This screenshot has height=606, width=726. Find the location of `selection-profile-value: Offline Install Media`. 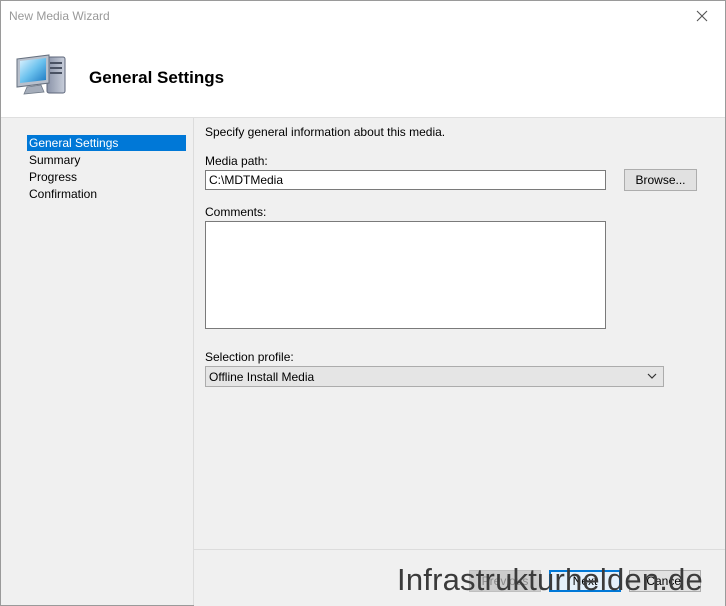

selection-profile-value: Offline Install Media is located at coordinates (262, 377).